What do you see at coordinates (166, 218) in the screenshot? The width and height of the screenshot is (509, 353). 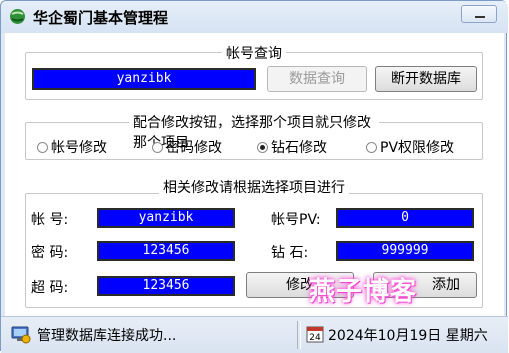 I see `account-field: yanzibk` at bounding box center [166, 218].